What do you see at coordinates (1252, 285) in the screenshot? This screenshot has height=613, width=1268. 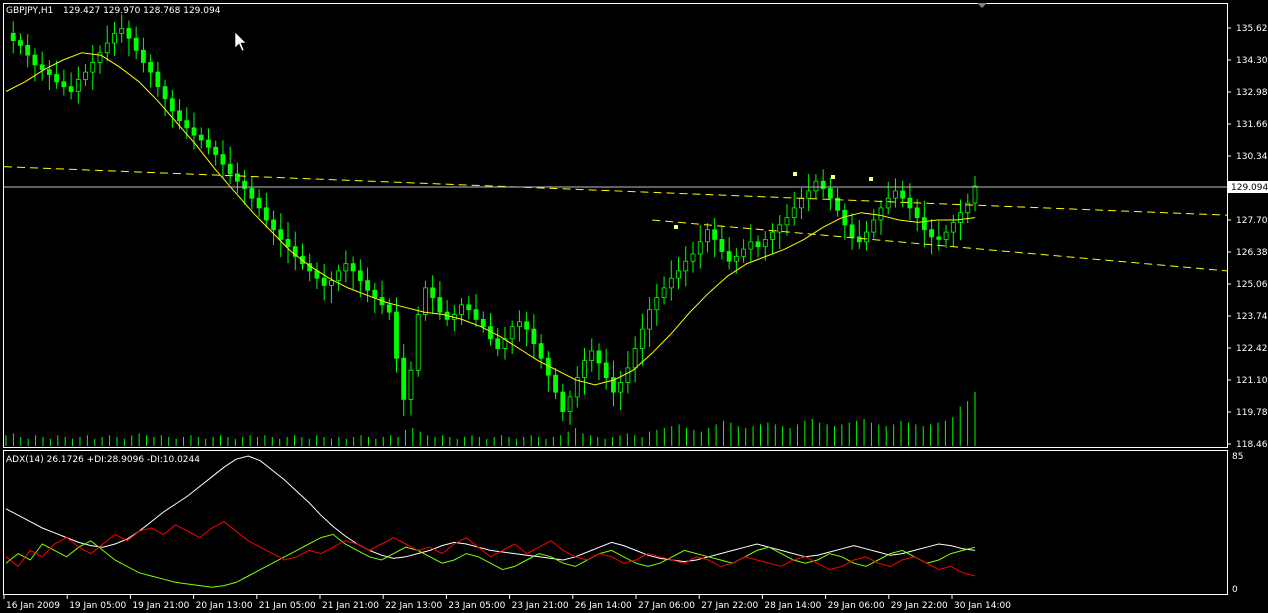 I see `price-tick-label: 125.060` at bounding box center [1252, 285].